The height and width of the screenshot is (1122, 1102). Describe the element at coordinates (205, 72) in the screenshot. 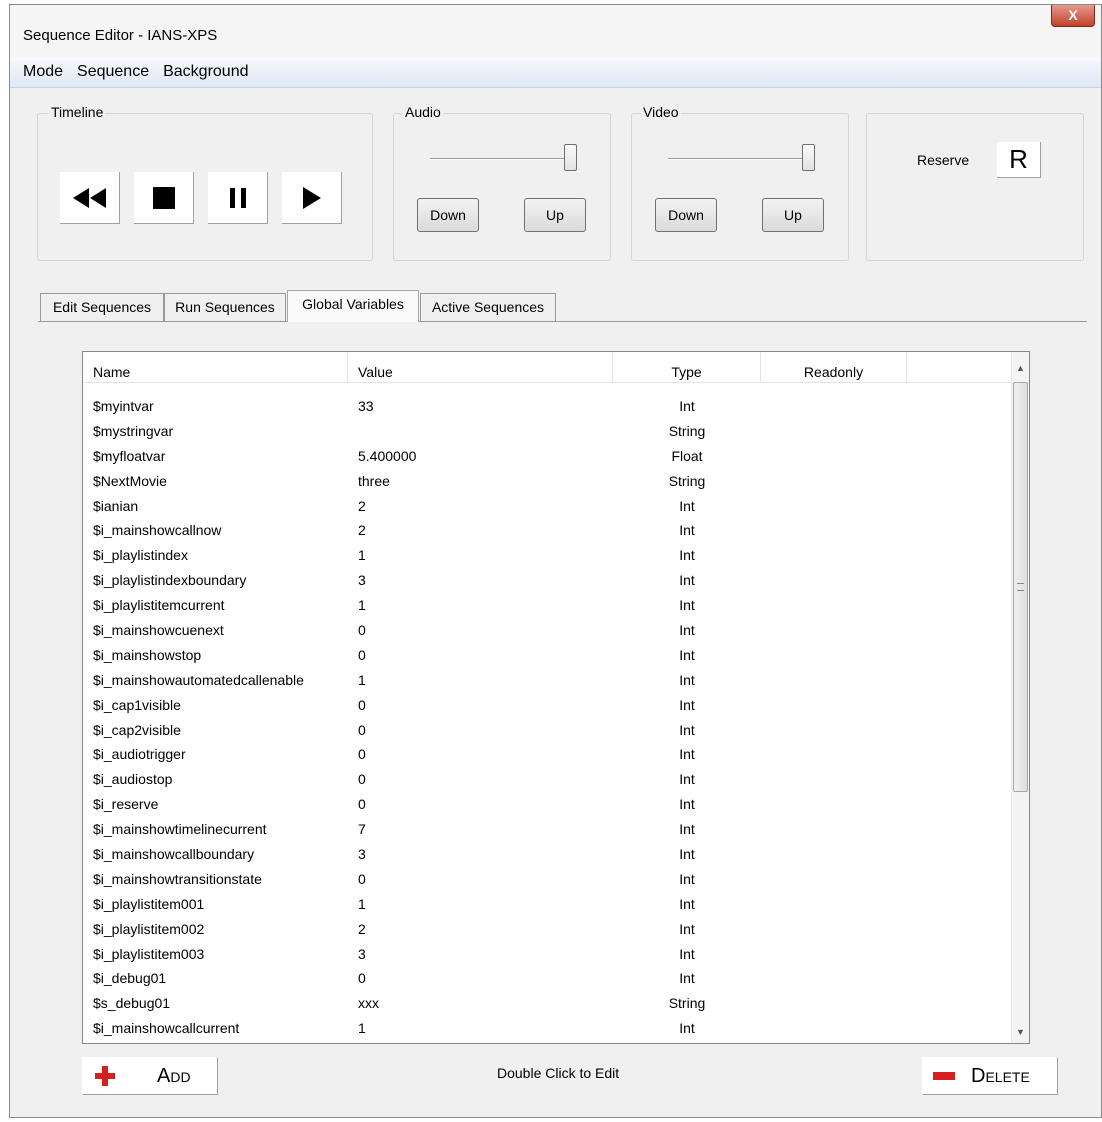

I see `menu-background: Background` at that location.